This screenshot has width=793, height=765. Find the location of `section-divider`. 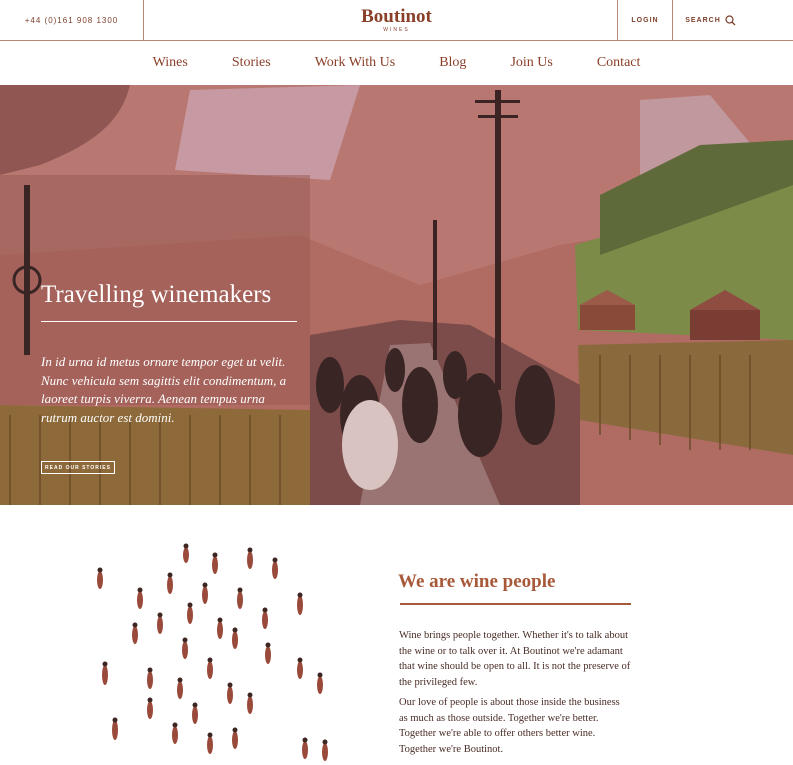

section-divider is located at coordinates (515, 604).